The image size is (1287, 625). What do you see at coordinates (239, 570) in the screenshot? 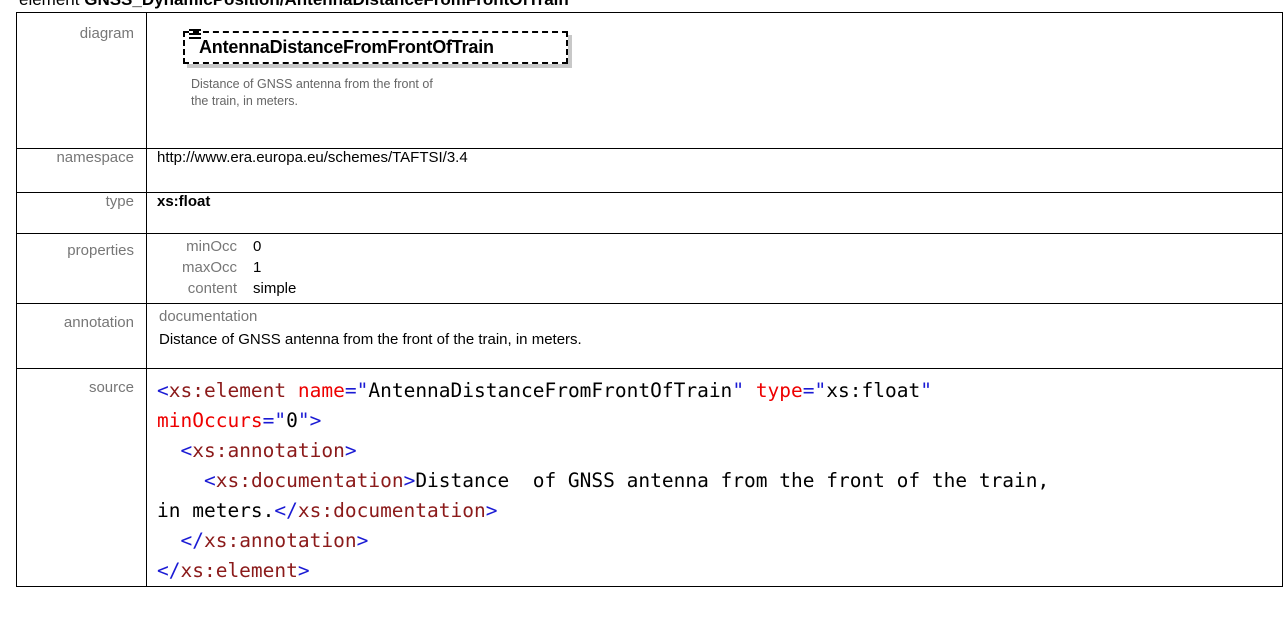
I see `src-element-close: xs:element` at bounding box center [239, 570].